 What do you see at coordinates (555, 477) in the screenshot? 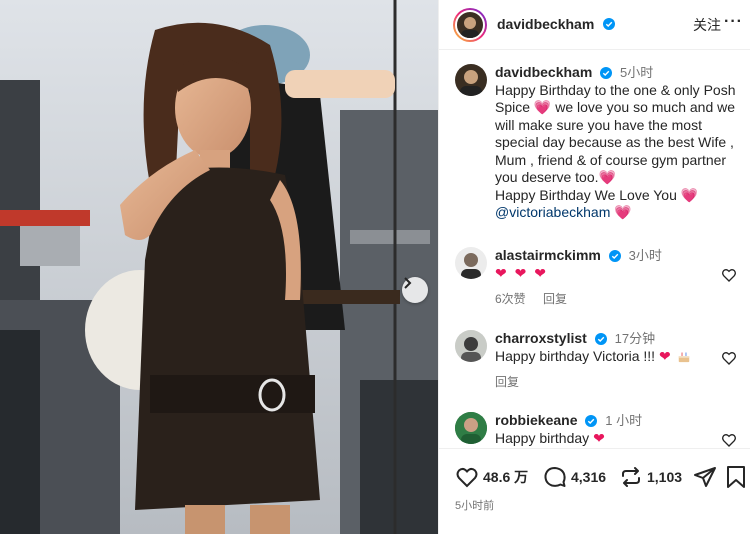
I see `comment-icon` at bounding box center [555, 477].